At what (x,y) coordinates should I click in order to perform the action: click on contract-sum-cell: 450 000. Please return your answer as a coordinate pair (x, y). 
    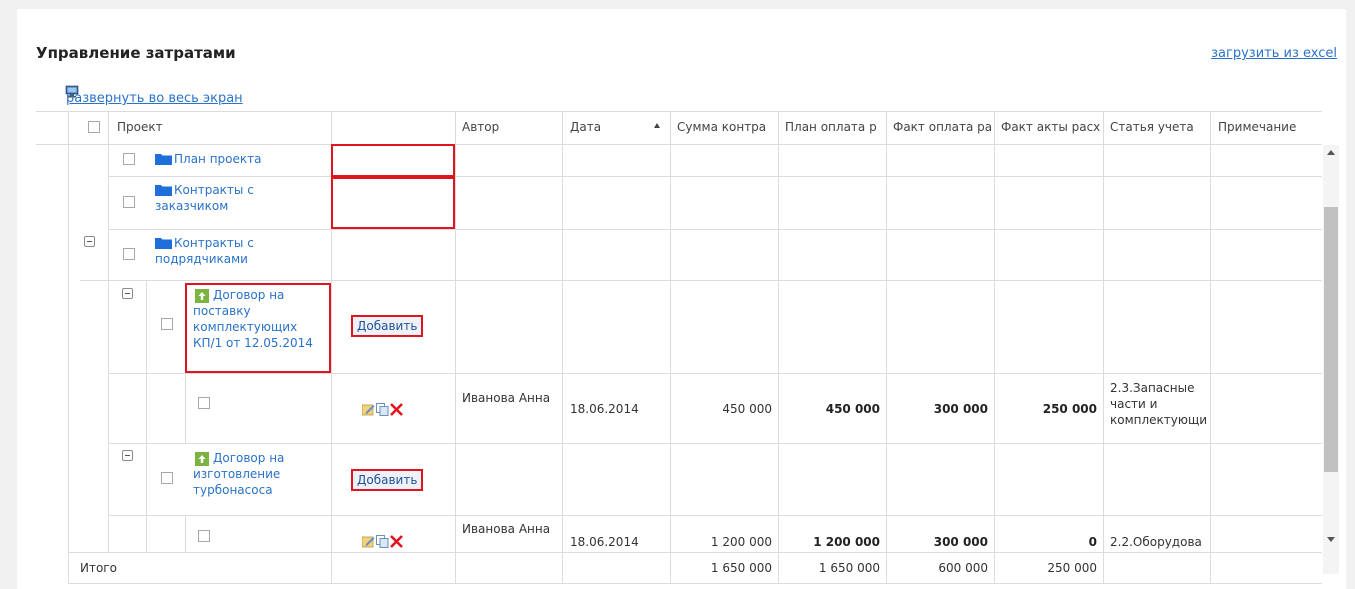
    Looking at the image, I should click on (747, 409).